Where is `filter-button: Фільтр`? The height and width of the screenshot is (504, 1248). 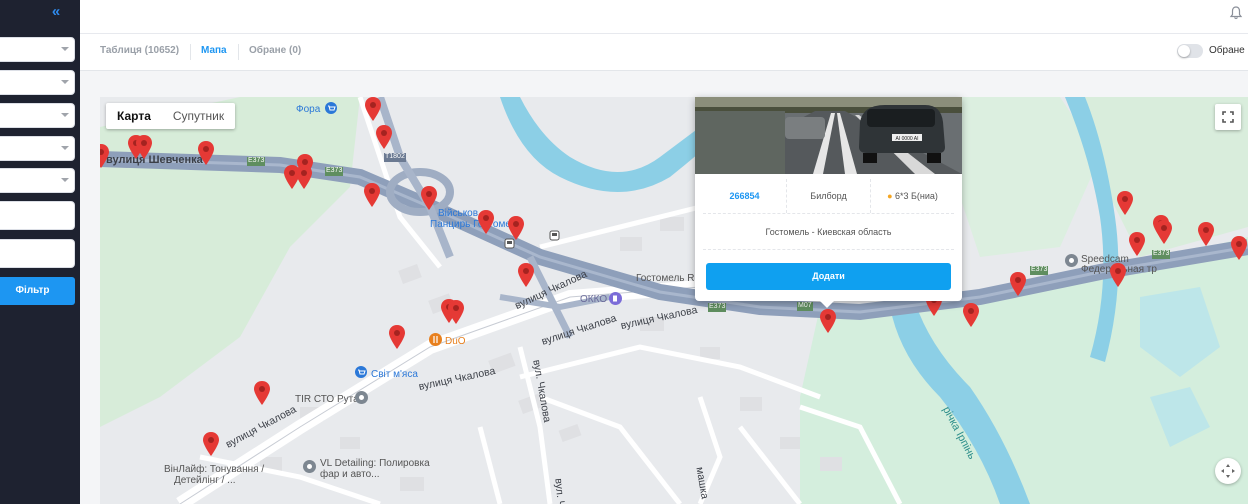 filter-button: Фільтр is located at coordinates (37, 291).